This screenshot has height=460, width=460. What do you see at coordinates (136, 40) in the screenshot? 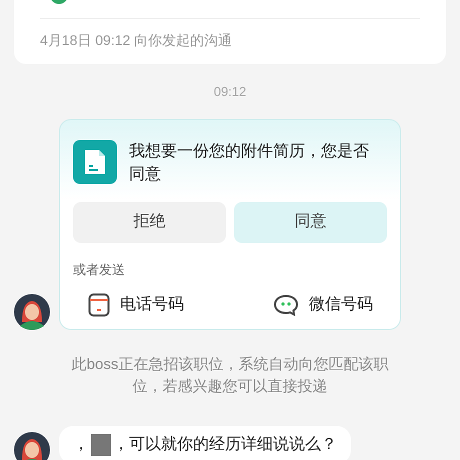
I see `chat-start-note: 4月18日 09:12 向你发起的沟通` at bounding box center [136, 40].